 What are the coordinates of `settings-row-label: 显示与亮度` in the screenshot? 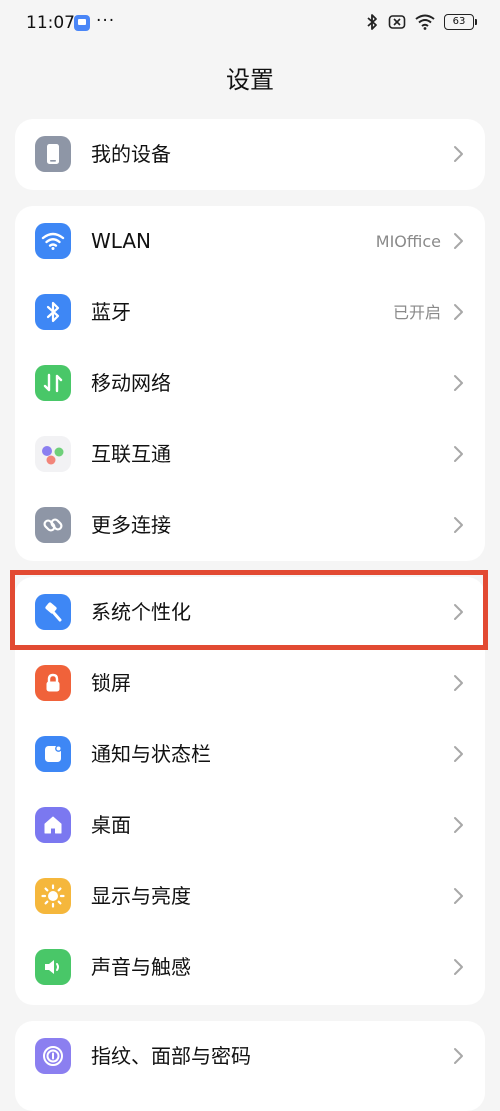 It's located at (141, 896).